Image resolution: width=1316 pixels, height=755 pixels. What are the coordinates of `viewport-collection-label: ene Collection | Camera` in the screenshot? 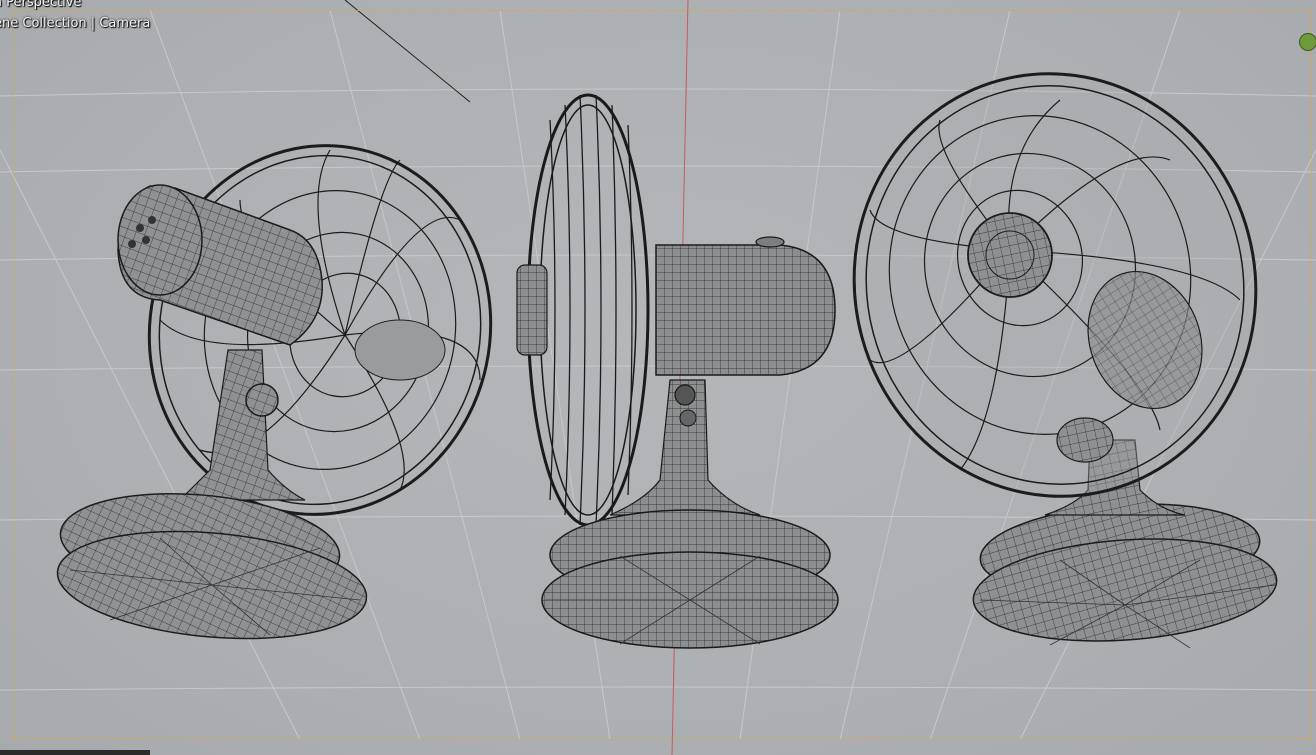 It's located at (75, 23).